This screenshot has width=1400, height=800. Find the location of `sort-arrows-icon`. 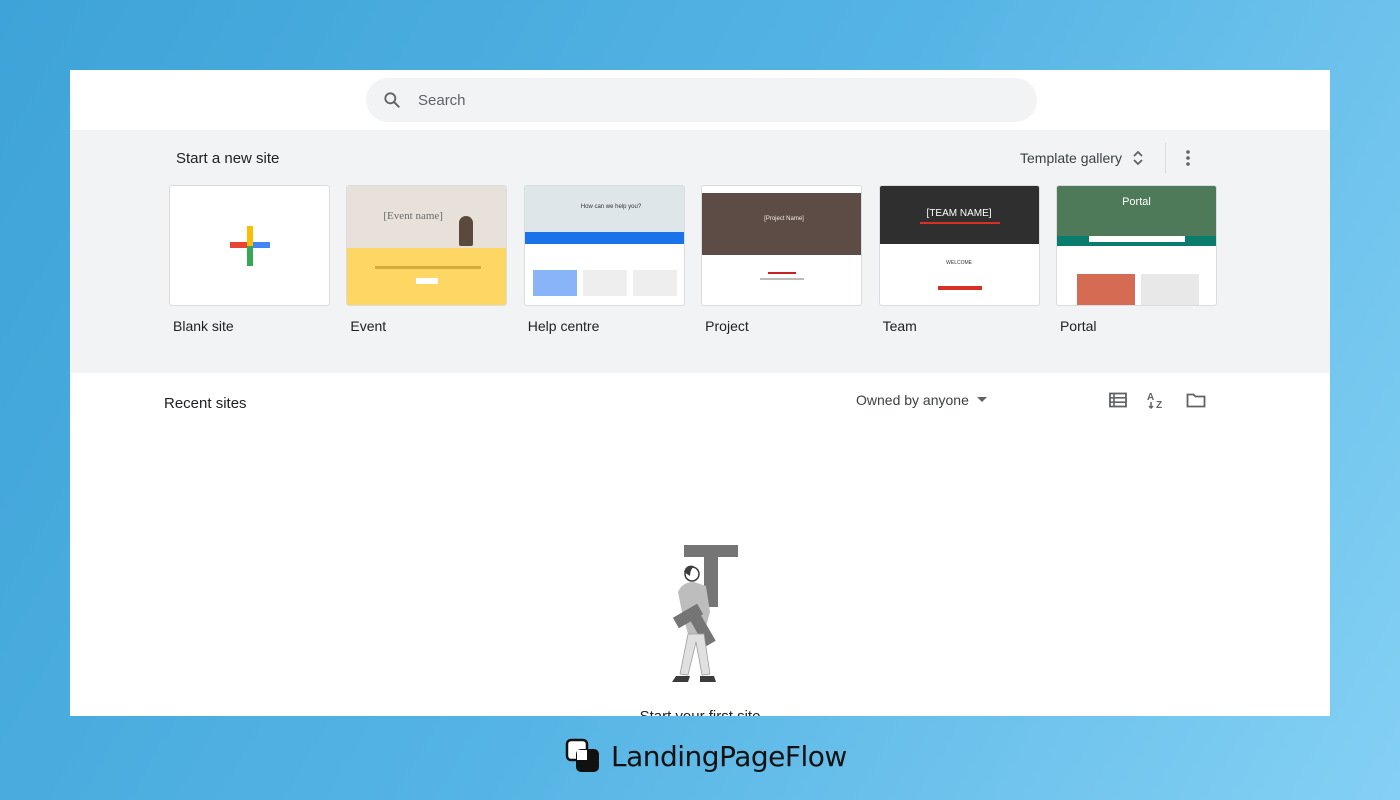

sort-arrows-icon is located at coordinates (1138, 158).